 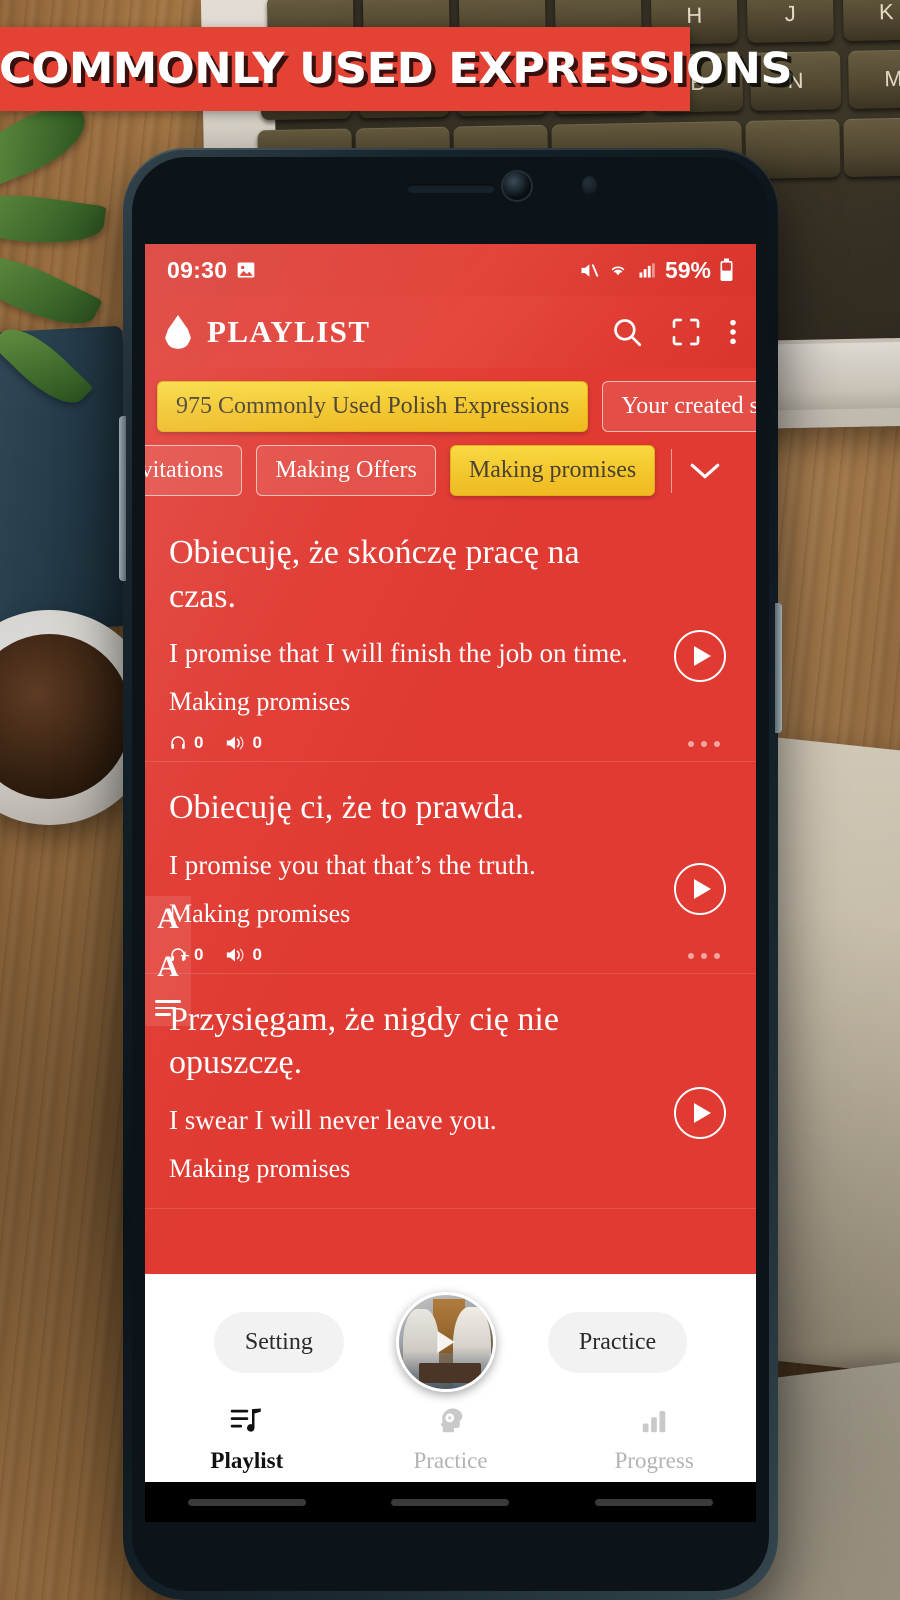 What do you see at coordinates (450, 188) in the screenshot?
I see `earpiece-speaker` at bounding box center [450, 188].